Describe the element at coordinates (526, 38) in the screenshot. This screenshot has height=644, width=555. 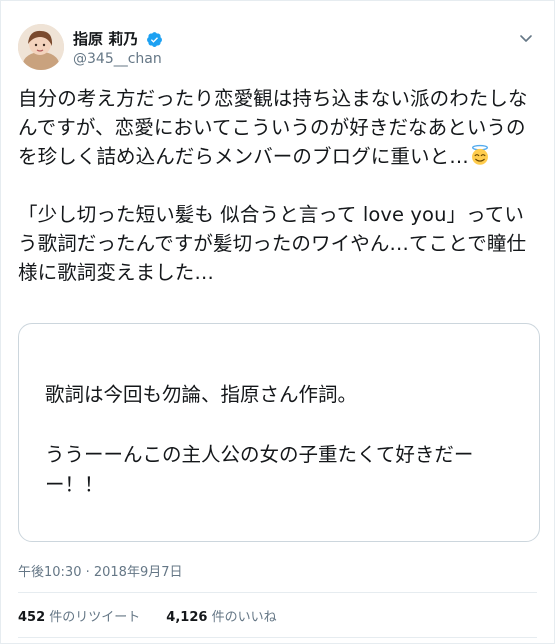
I see `chevron-down-icon` at that location.